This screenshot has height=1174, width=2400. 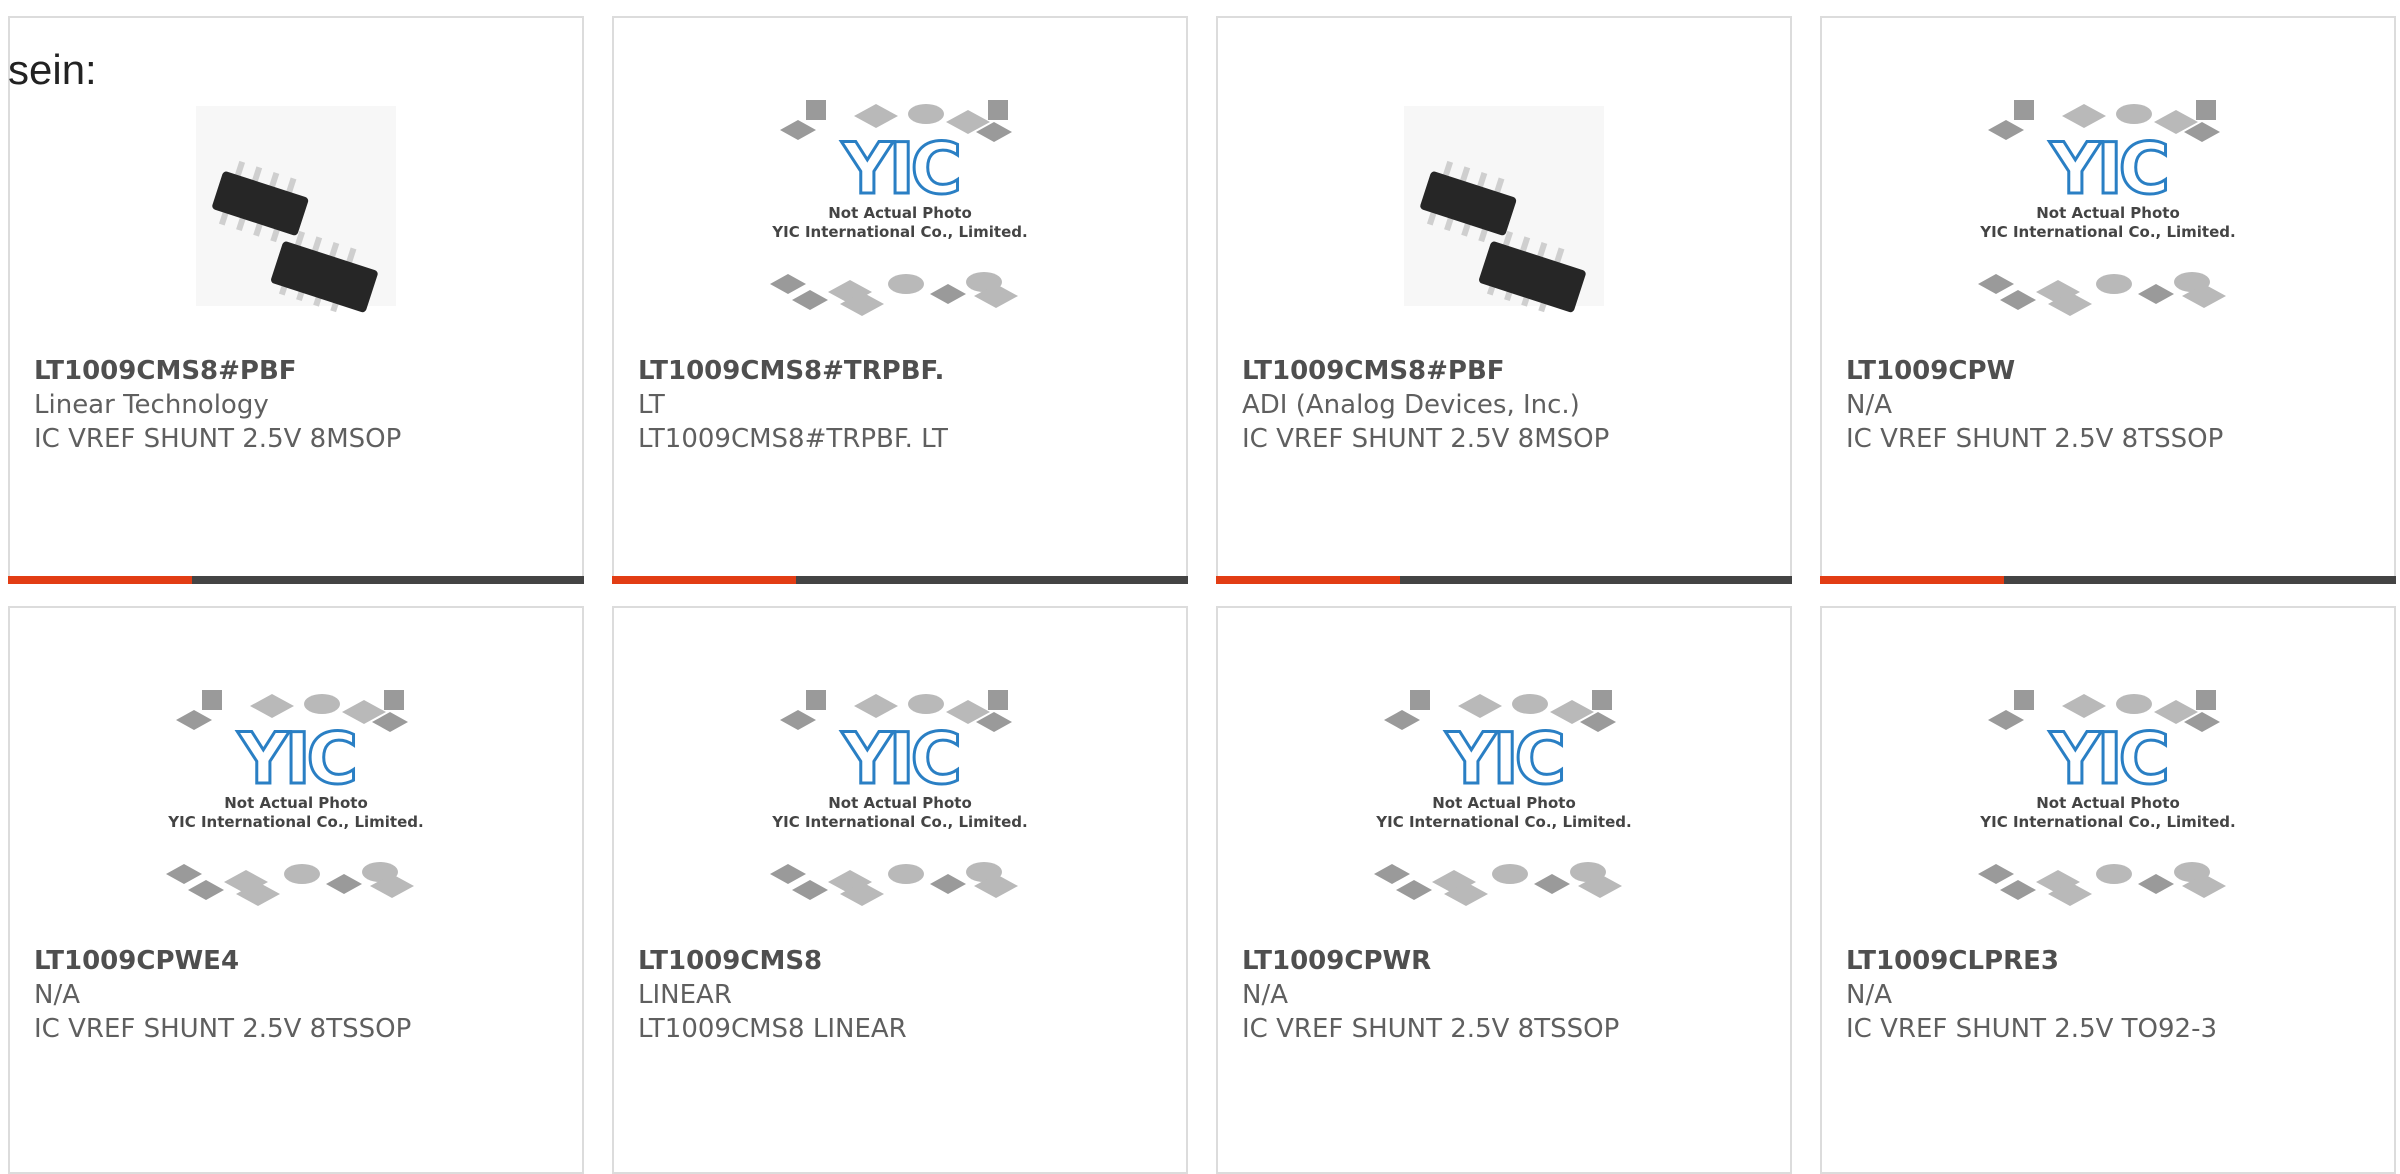 What do you see at coordinates (1931, 371) in the screenshot?
I see `product-part-number: LT1009CPW` at bounding box center [1931, 371].